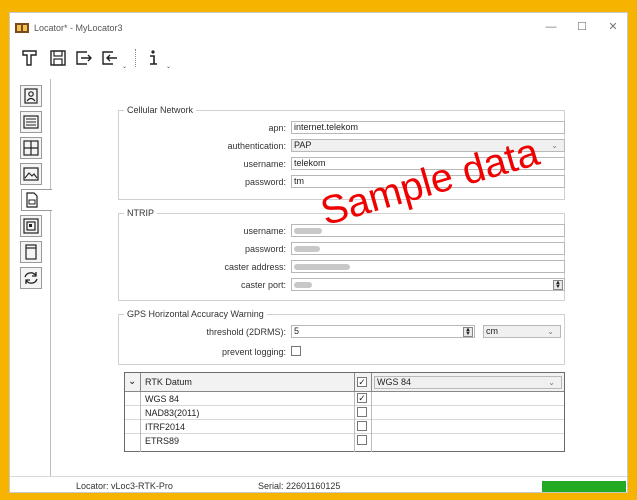 This screenshot has width=637, height=500. What do you see at coordinates (558, 285) in the screenshot?
I see `port-spinner-icon: ▲ ▼` at bounding box center [558, 285].